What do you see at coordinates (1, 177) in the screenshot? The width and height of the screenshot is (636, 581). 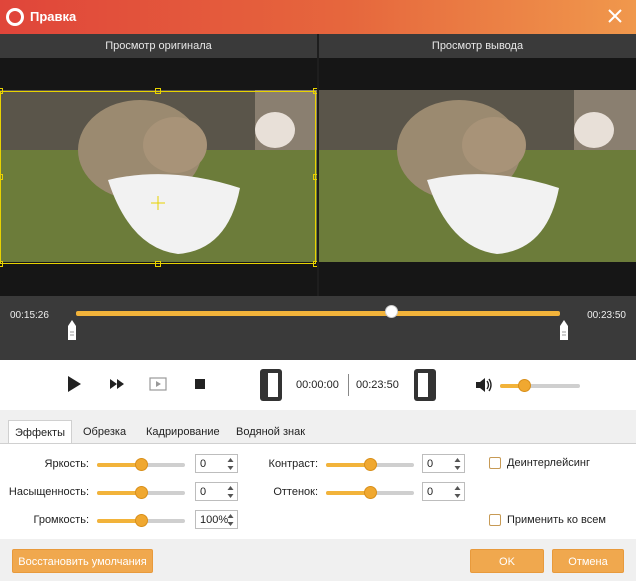 I see `crop-handle-left` at bounding box center [1, 177].